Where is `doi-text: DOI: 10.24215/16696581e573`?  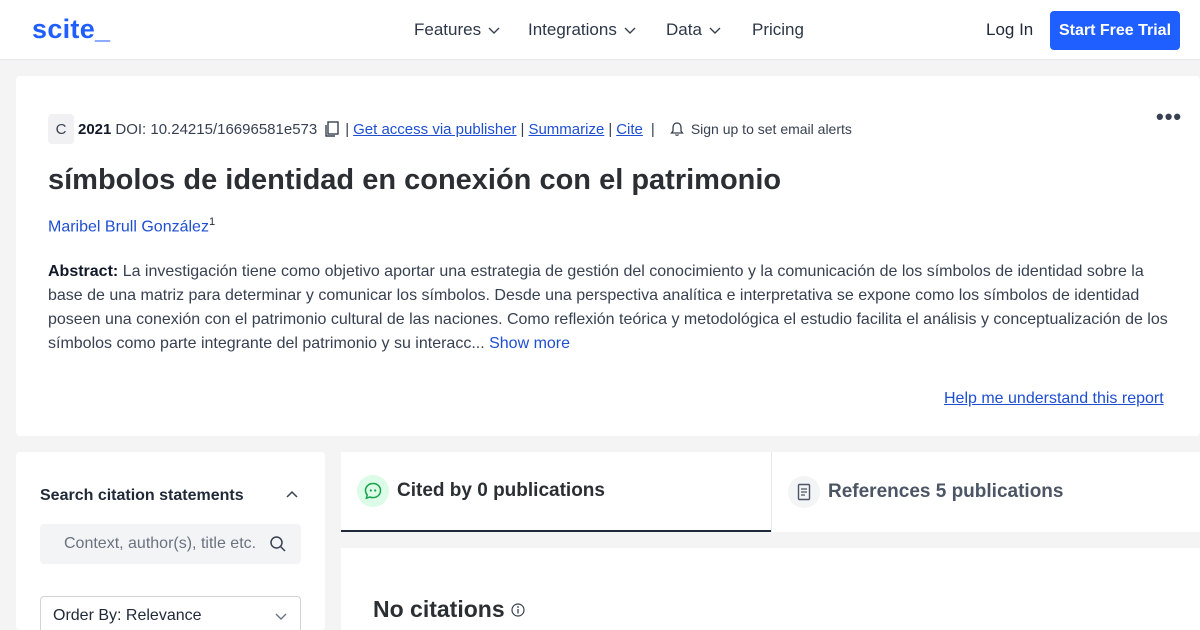 doi-text: DOI: 10.24215/16696581e573 is located at coordinates (216, 129).